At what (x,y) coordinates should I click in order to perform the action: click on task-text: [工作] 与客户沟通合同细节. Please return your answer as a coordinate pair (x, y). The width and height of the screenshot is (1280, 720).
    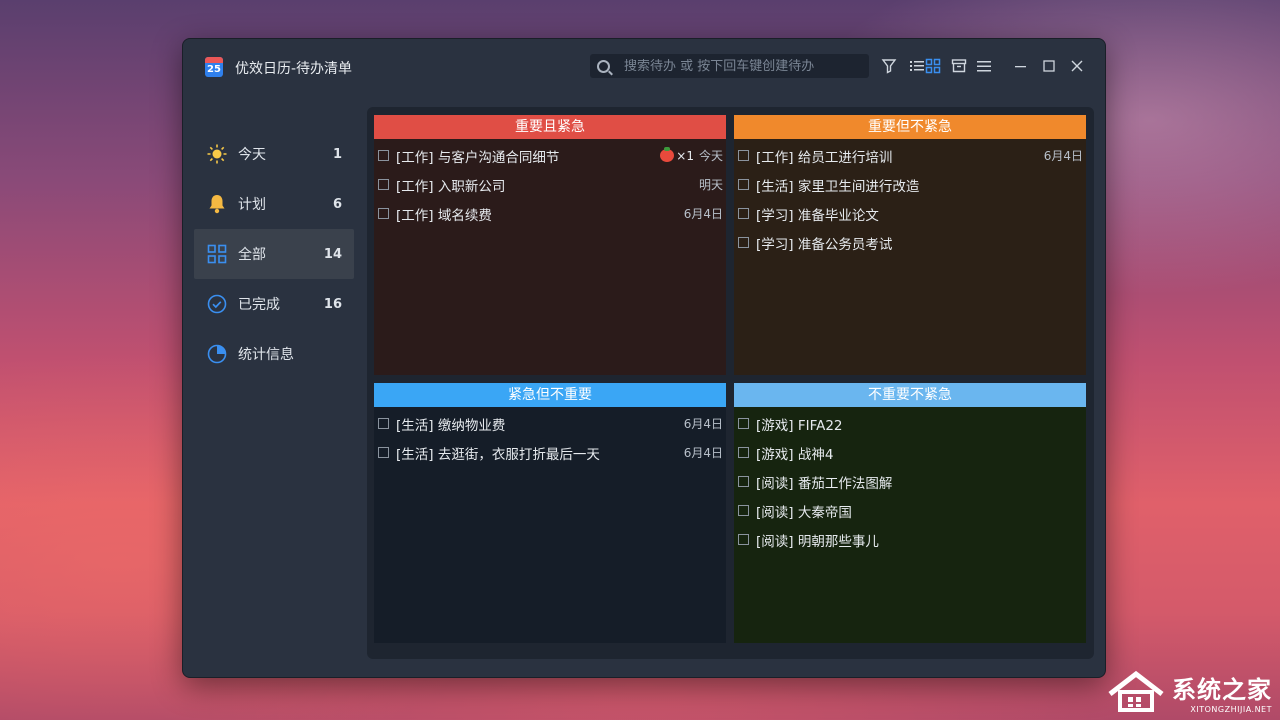
    Looking at the image, I should click on (478, 157).